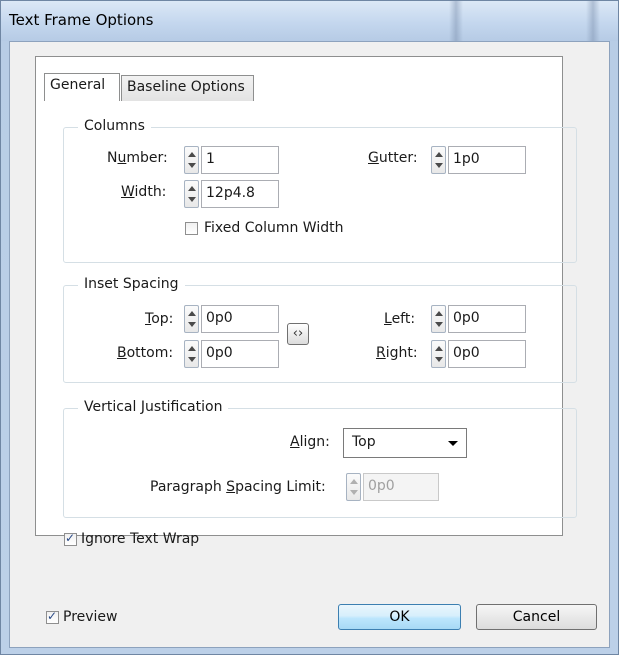  What do you see at coordinates (137, 158) in the screenshot?
I see `number-label: Number:` at bounding box center [137, 158].